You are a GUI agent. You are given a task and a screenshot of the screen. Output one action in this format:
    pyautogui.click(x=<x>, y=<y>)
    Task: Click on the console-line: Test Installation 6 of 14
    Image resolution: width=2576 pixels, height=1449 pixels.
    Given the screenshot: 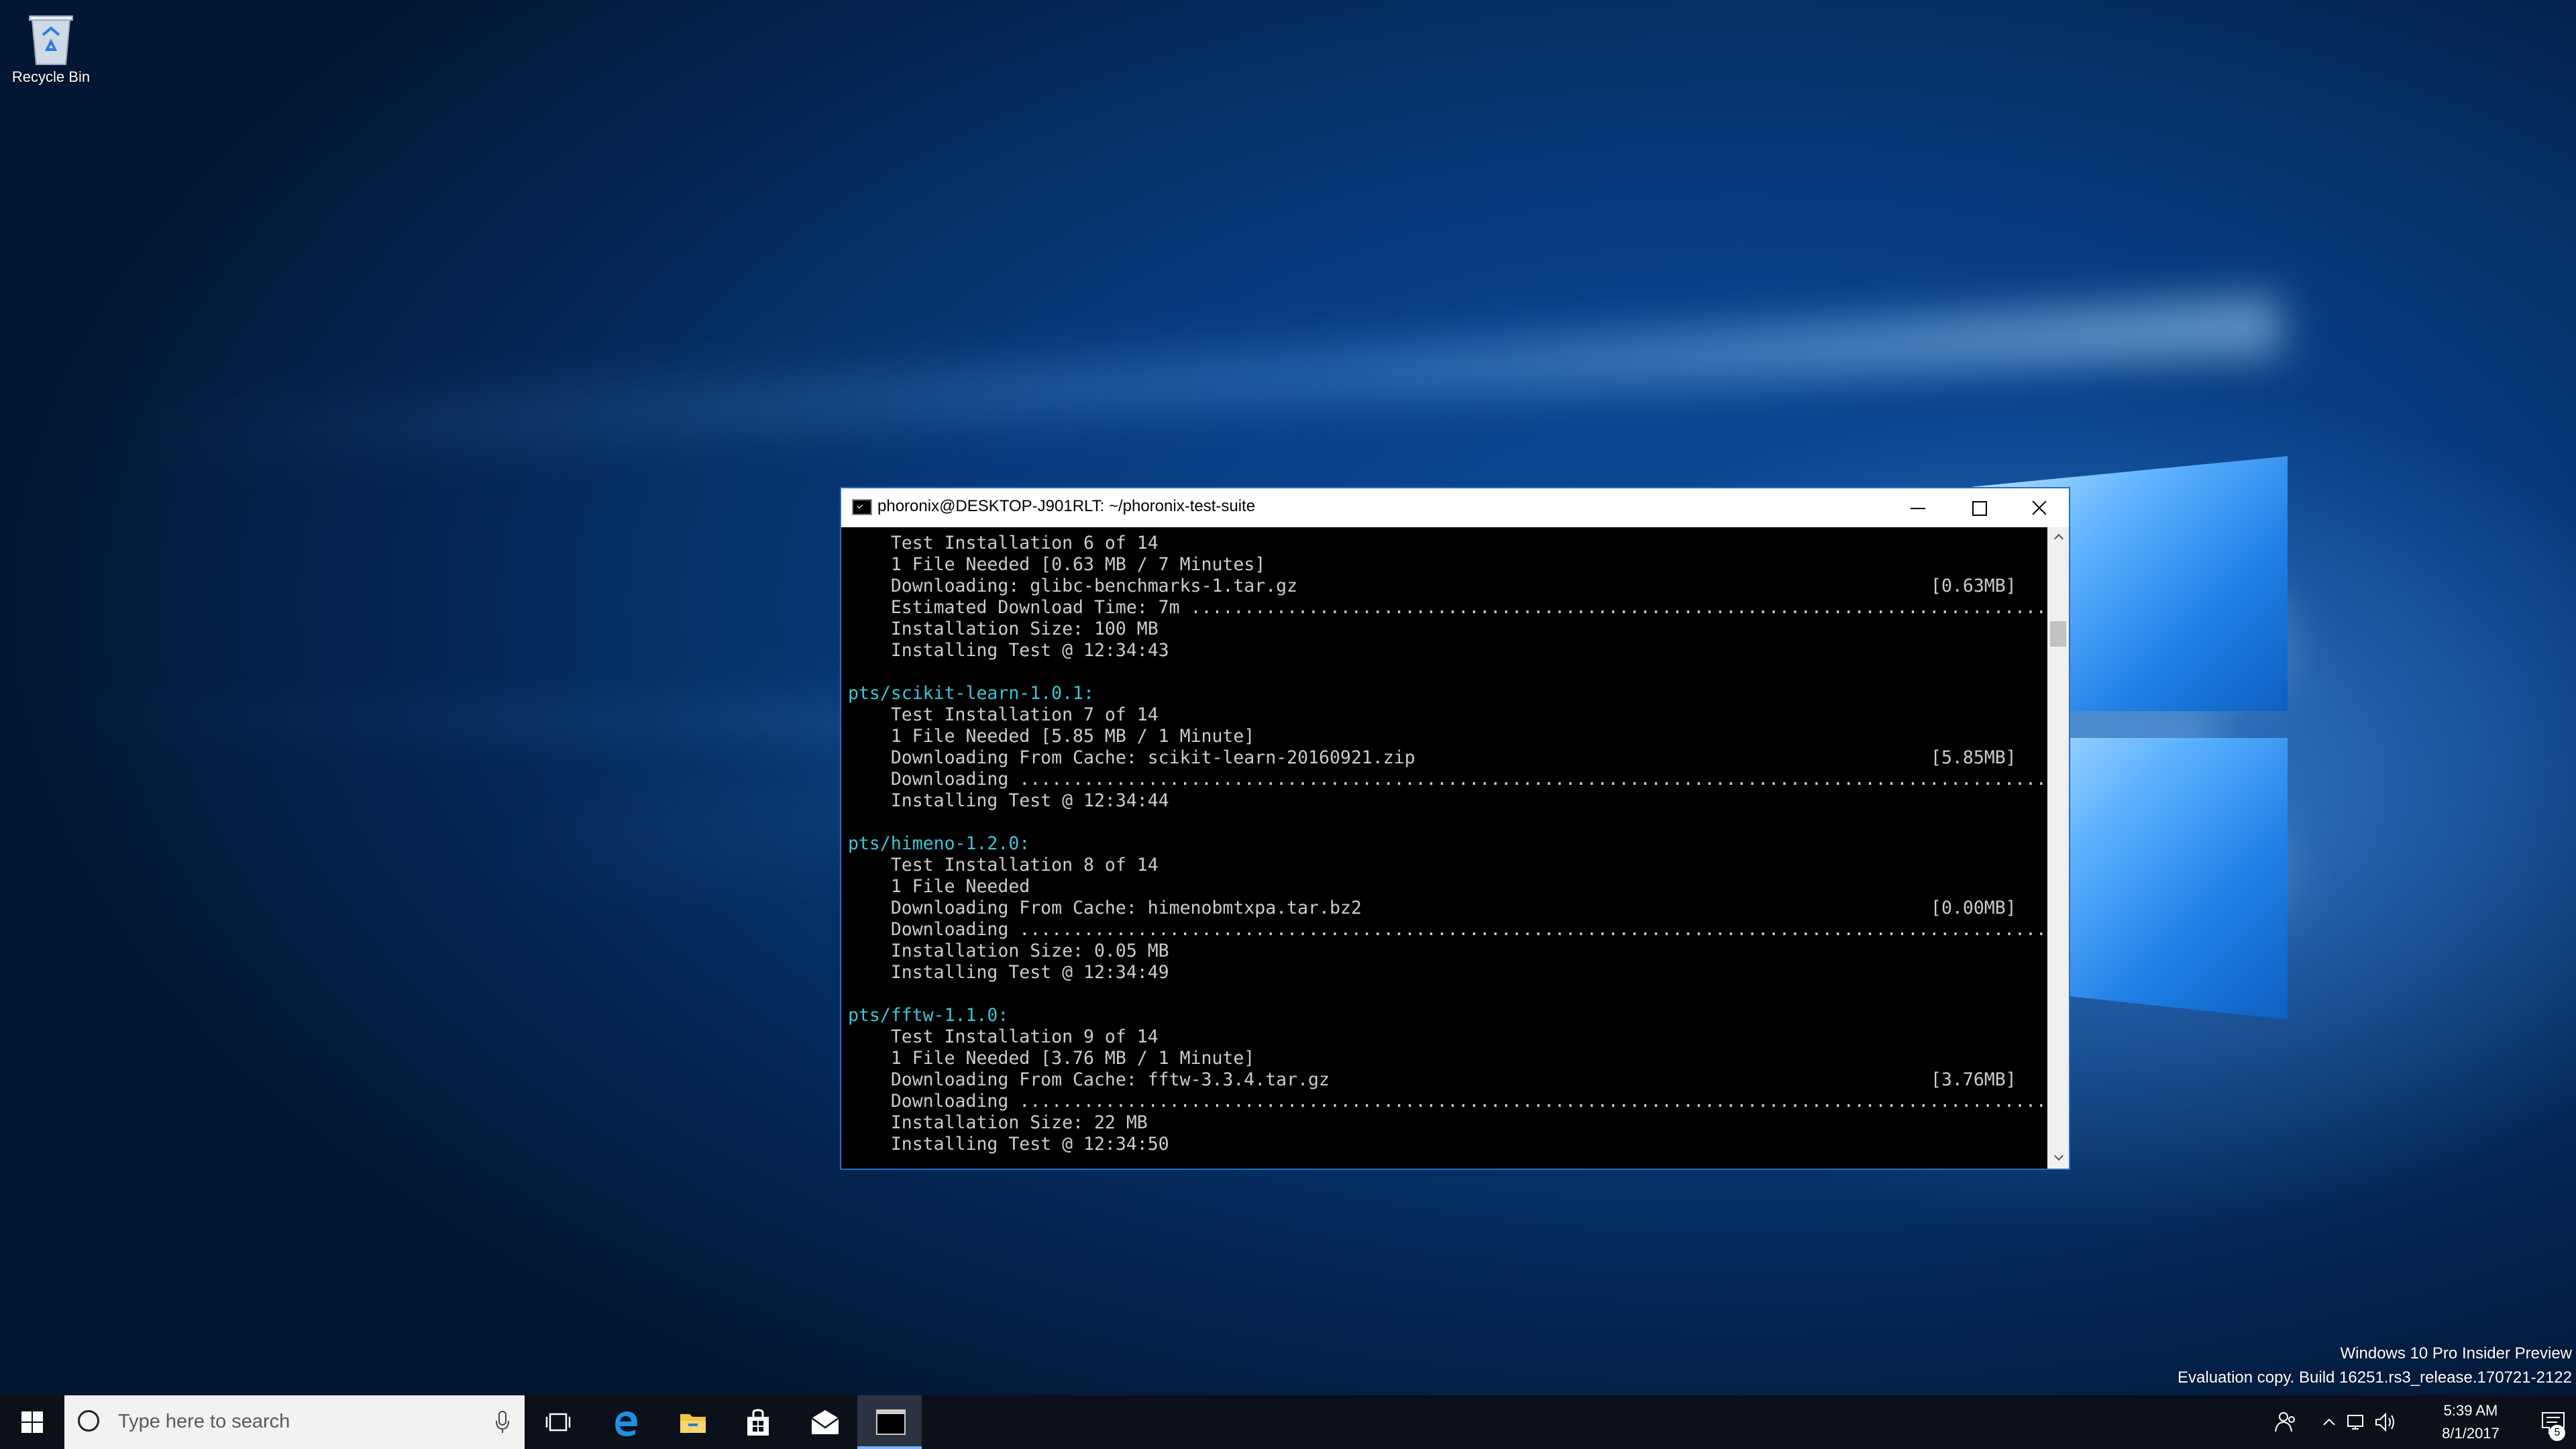 What is the action you would take?
    pyautogui.click(x=1447, y=543)
    